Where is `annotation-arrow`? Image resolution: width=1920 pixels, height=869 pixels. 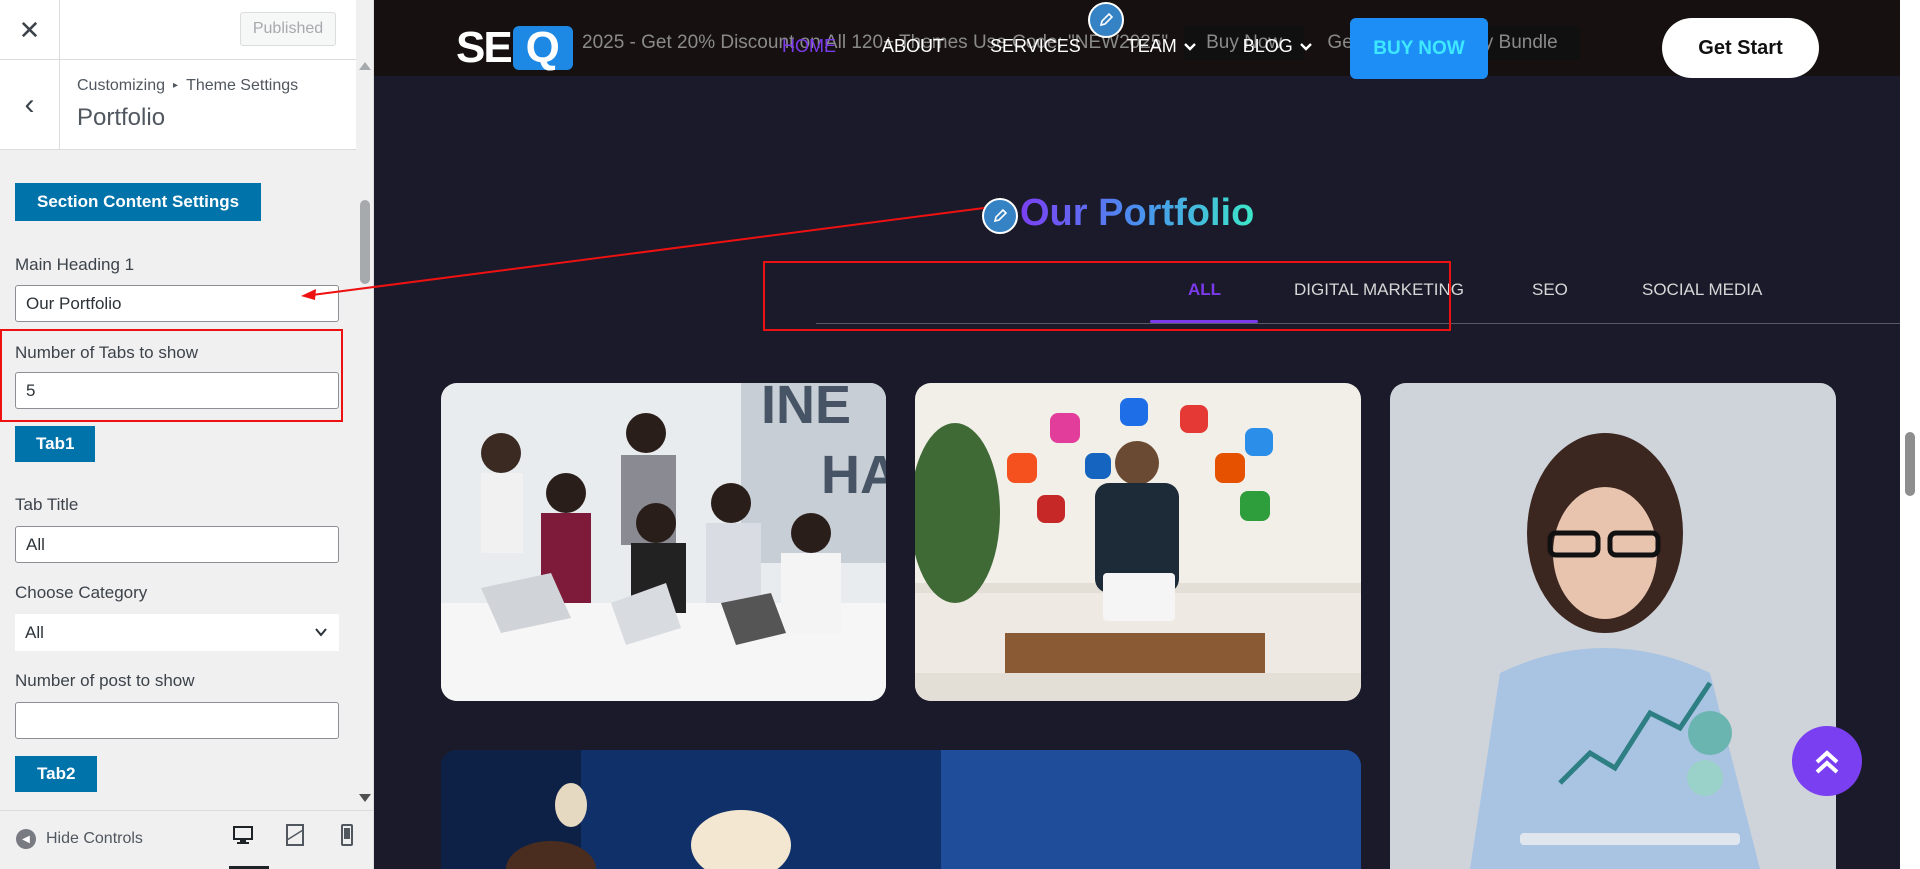
annotation-arrow is located at coordinates (643, 253).